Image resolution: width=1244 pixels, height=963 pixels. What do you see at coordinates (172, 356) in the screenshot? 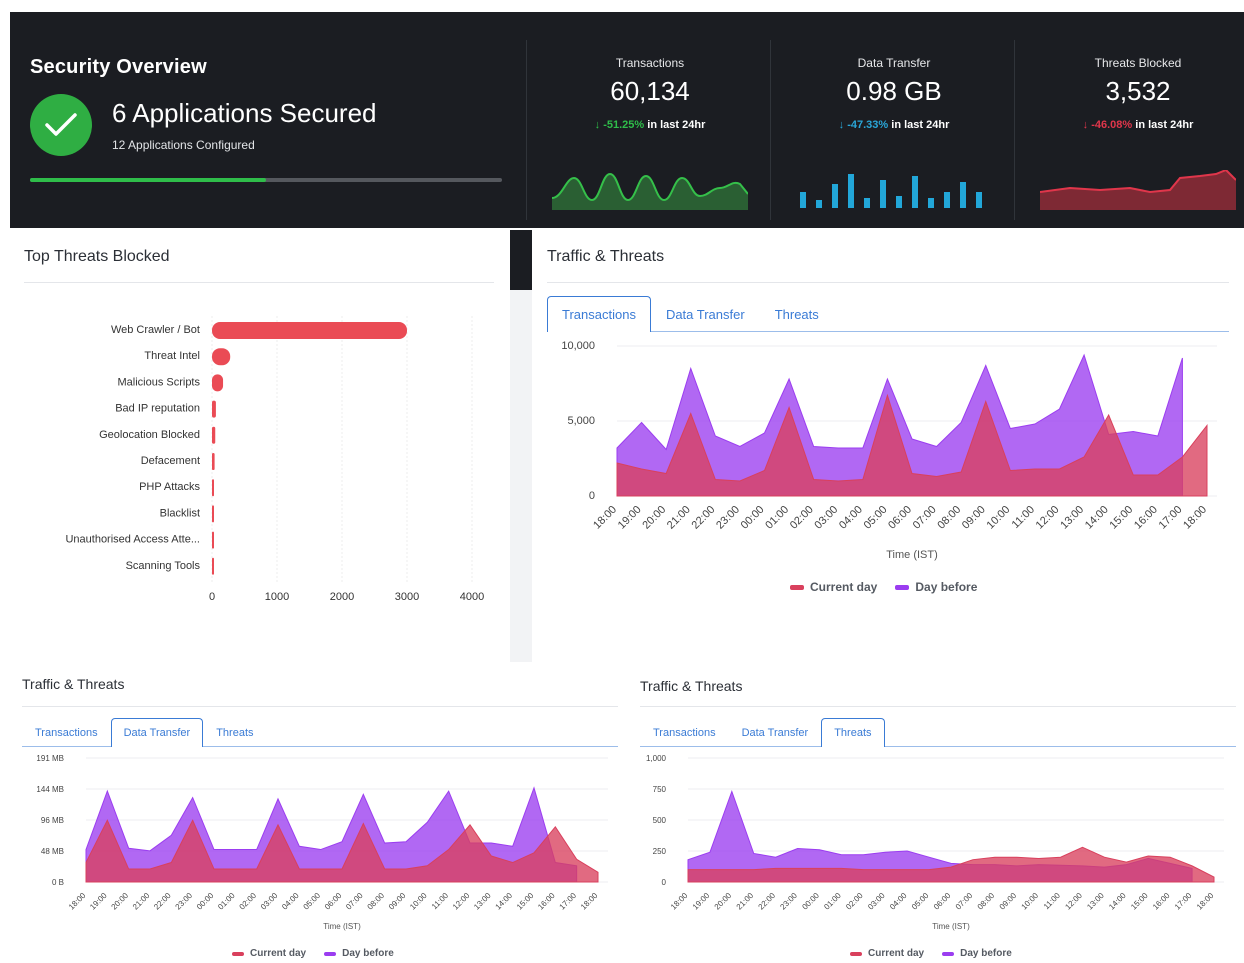
I see `category-label: Threat Intel` at bounding box center [172, 356].